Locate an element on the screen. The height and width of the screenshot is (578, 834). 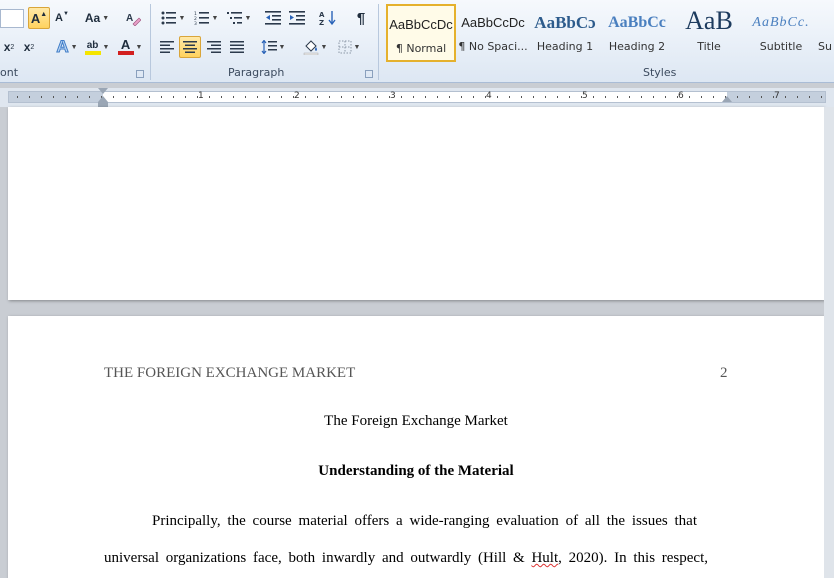
superscript-button: x2 is located at coordinates (29, 47).